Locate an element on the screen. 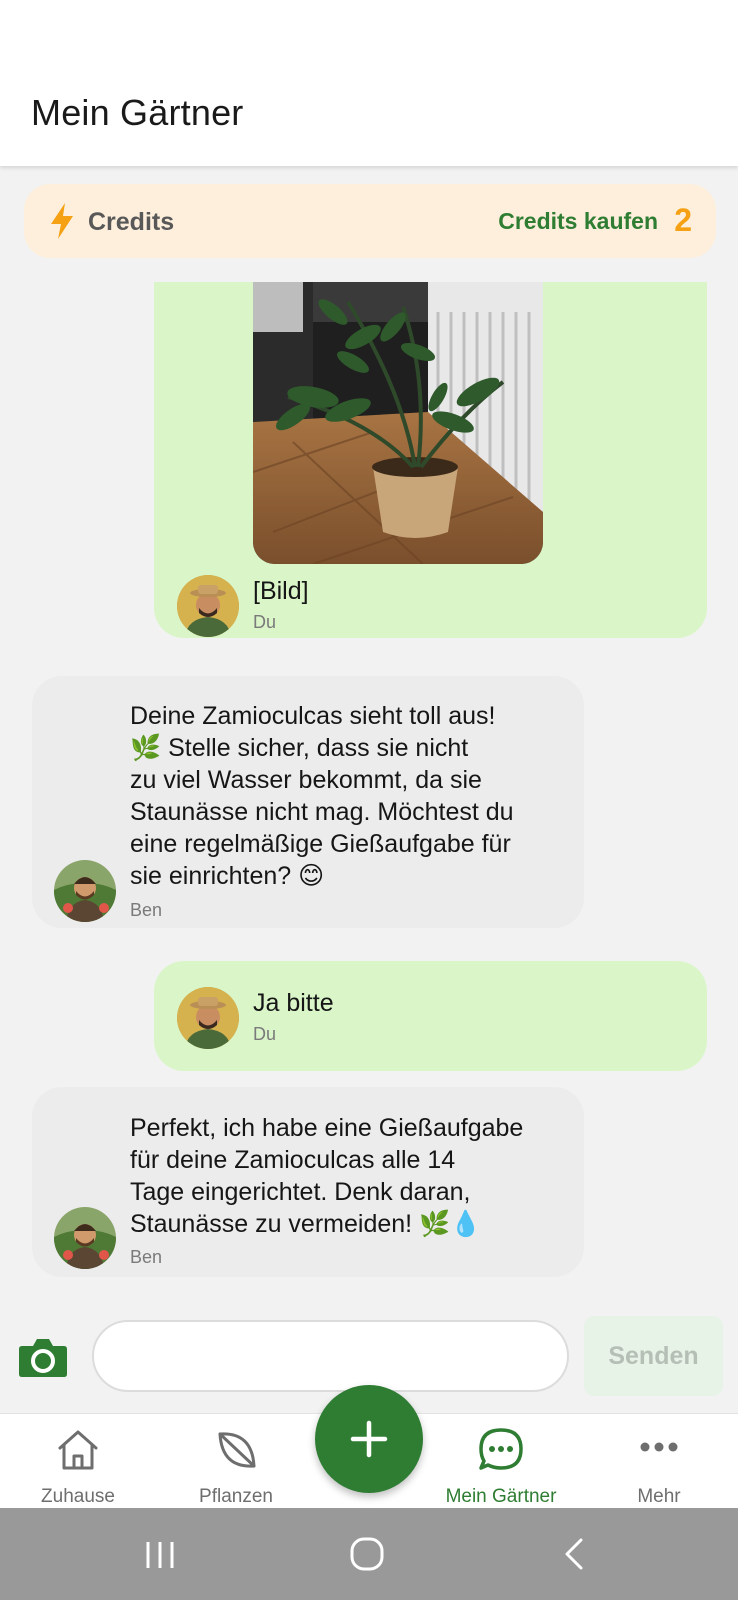  chat-icon is located at coordinates (501, 1449).